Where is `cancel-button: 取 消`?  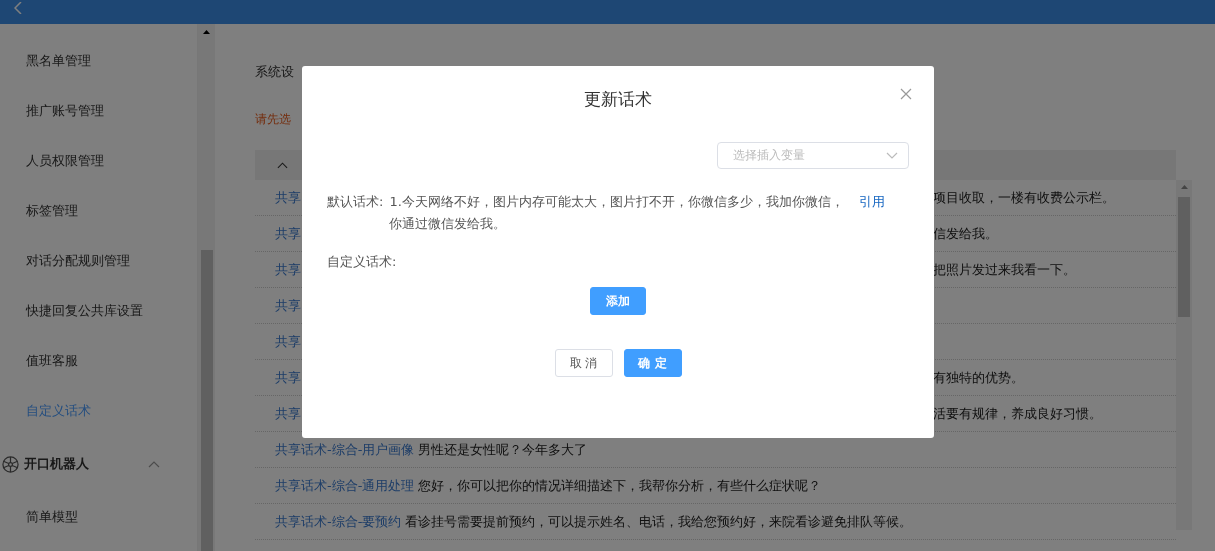 cancel-button: 取 消 is located at coordinates (583, 363).